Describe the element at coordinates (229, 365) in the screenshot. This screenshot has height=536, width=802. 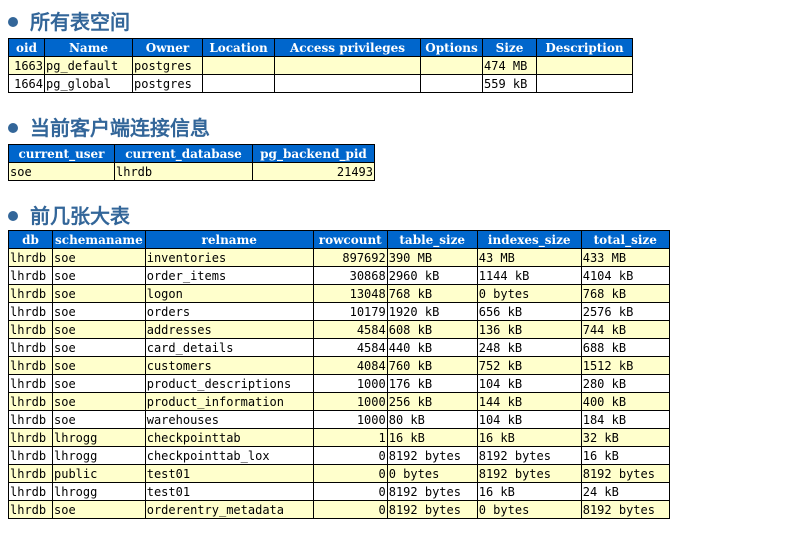
I see `table-cell: customers` at that location.